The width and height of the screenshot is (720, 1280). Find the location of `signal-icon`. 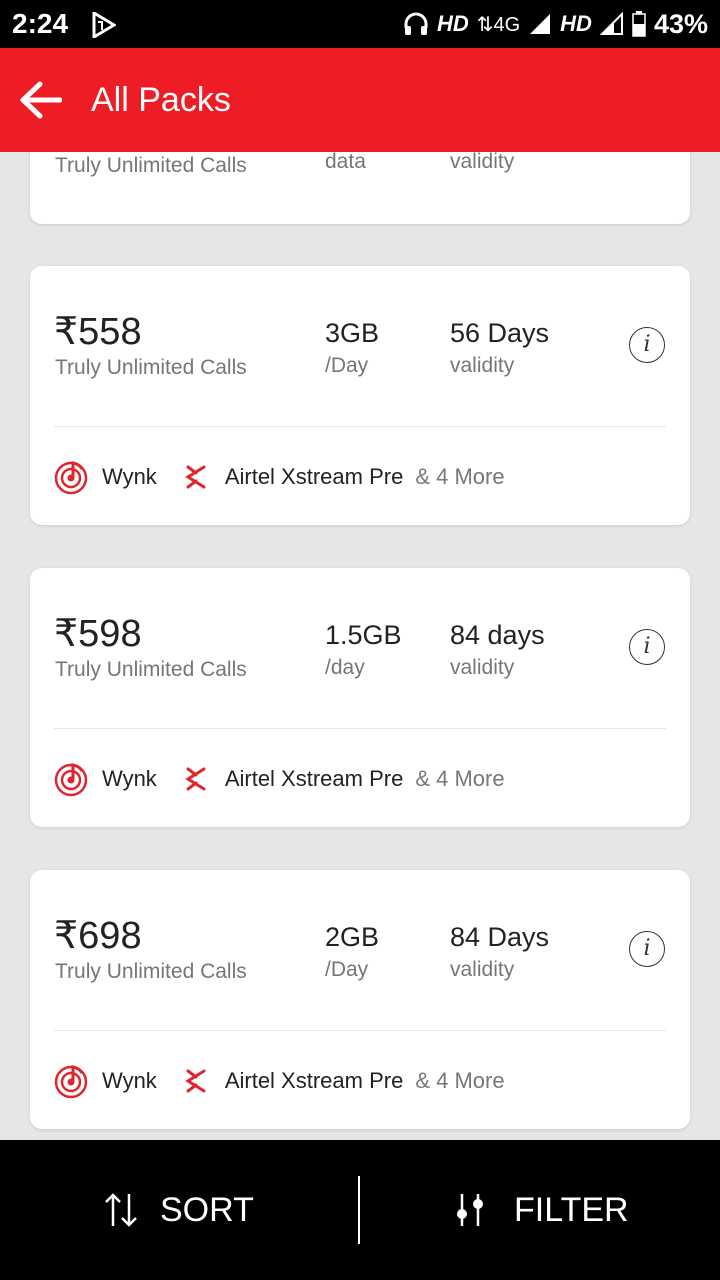

signal-icon is located at coordinates (540, 24).